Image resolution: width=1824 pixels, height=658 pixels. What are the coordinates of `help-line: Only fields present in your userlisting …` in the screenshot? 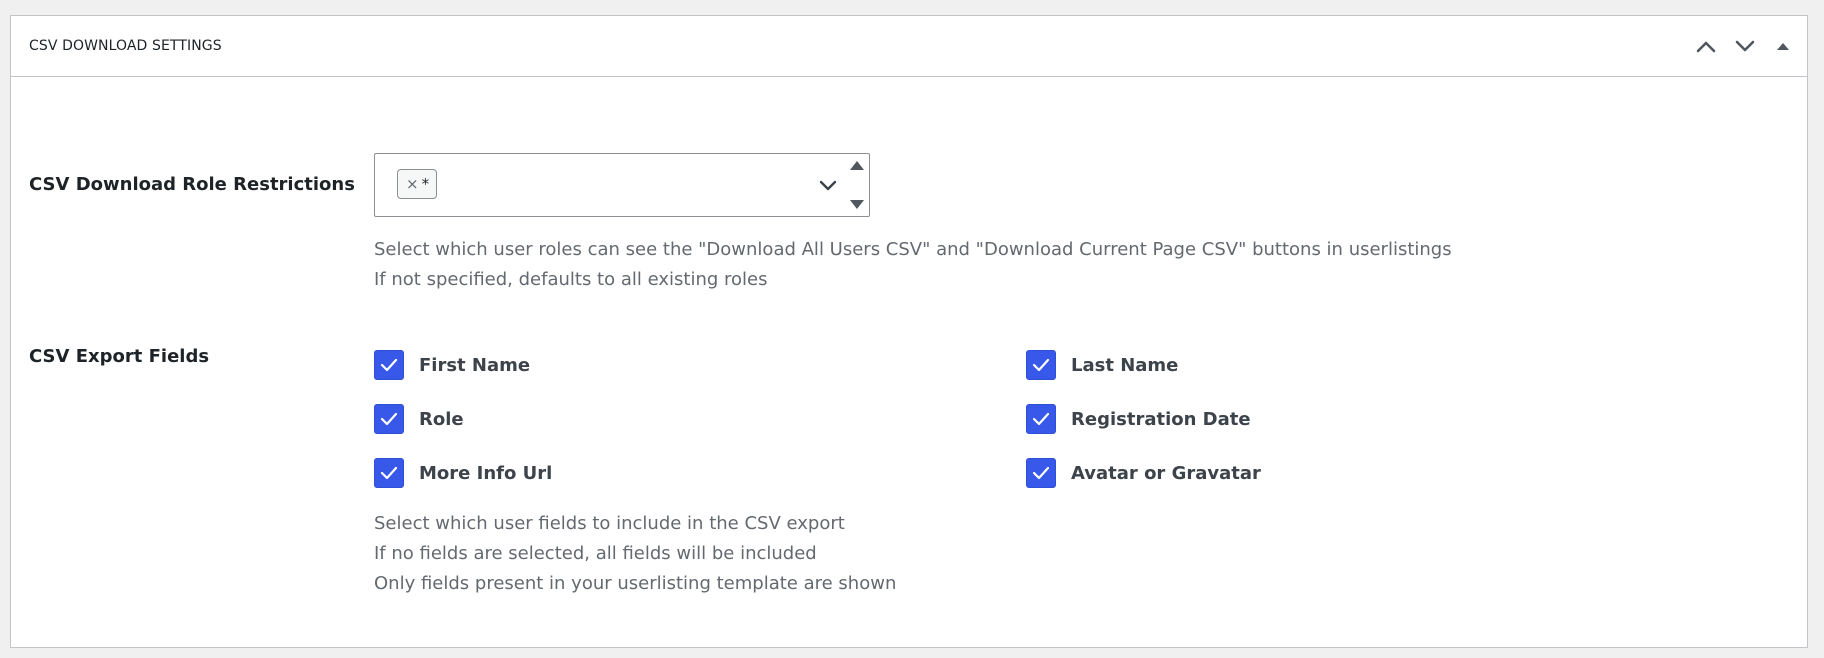 It's located at (635, 583).